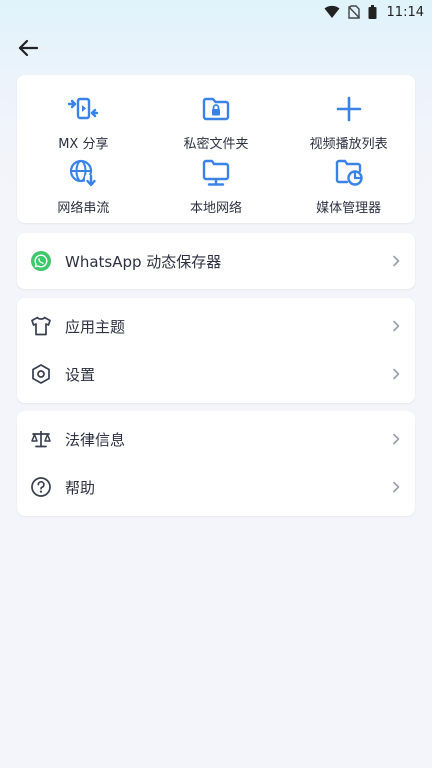  I want to click on status-bar: 11:14, so click(216, 12).